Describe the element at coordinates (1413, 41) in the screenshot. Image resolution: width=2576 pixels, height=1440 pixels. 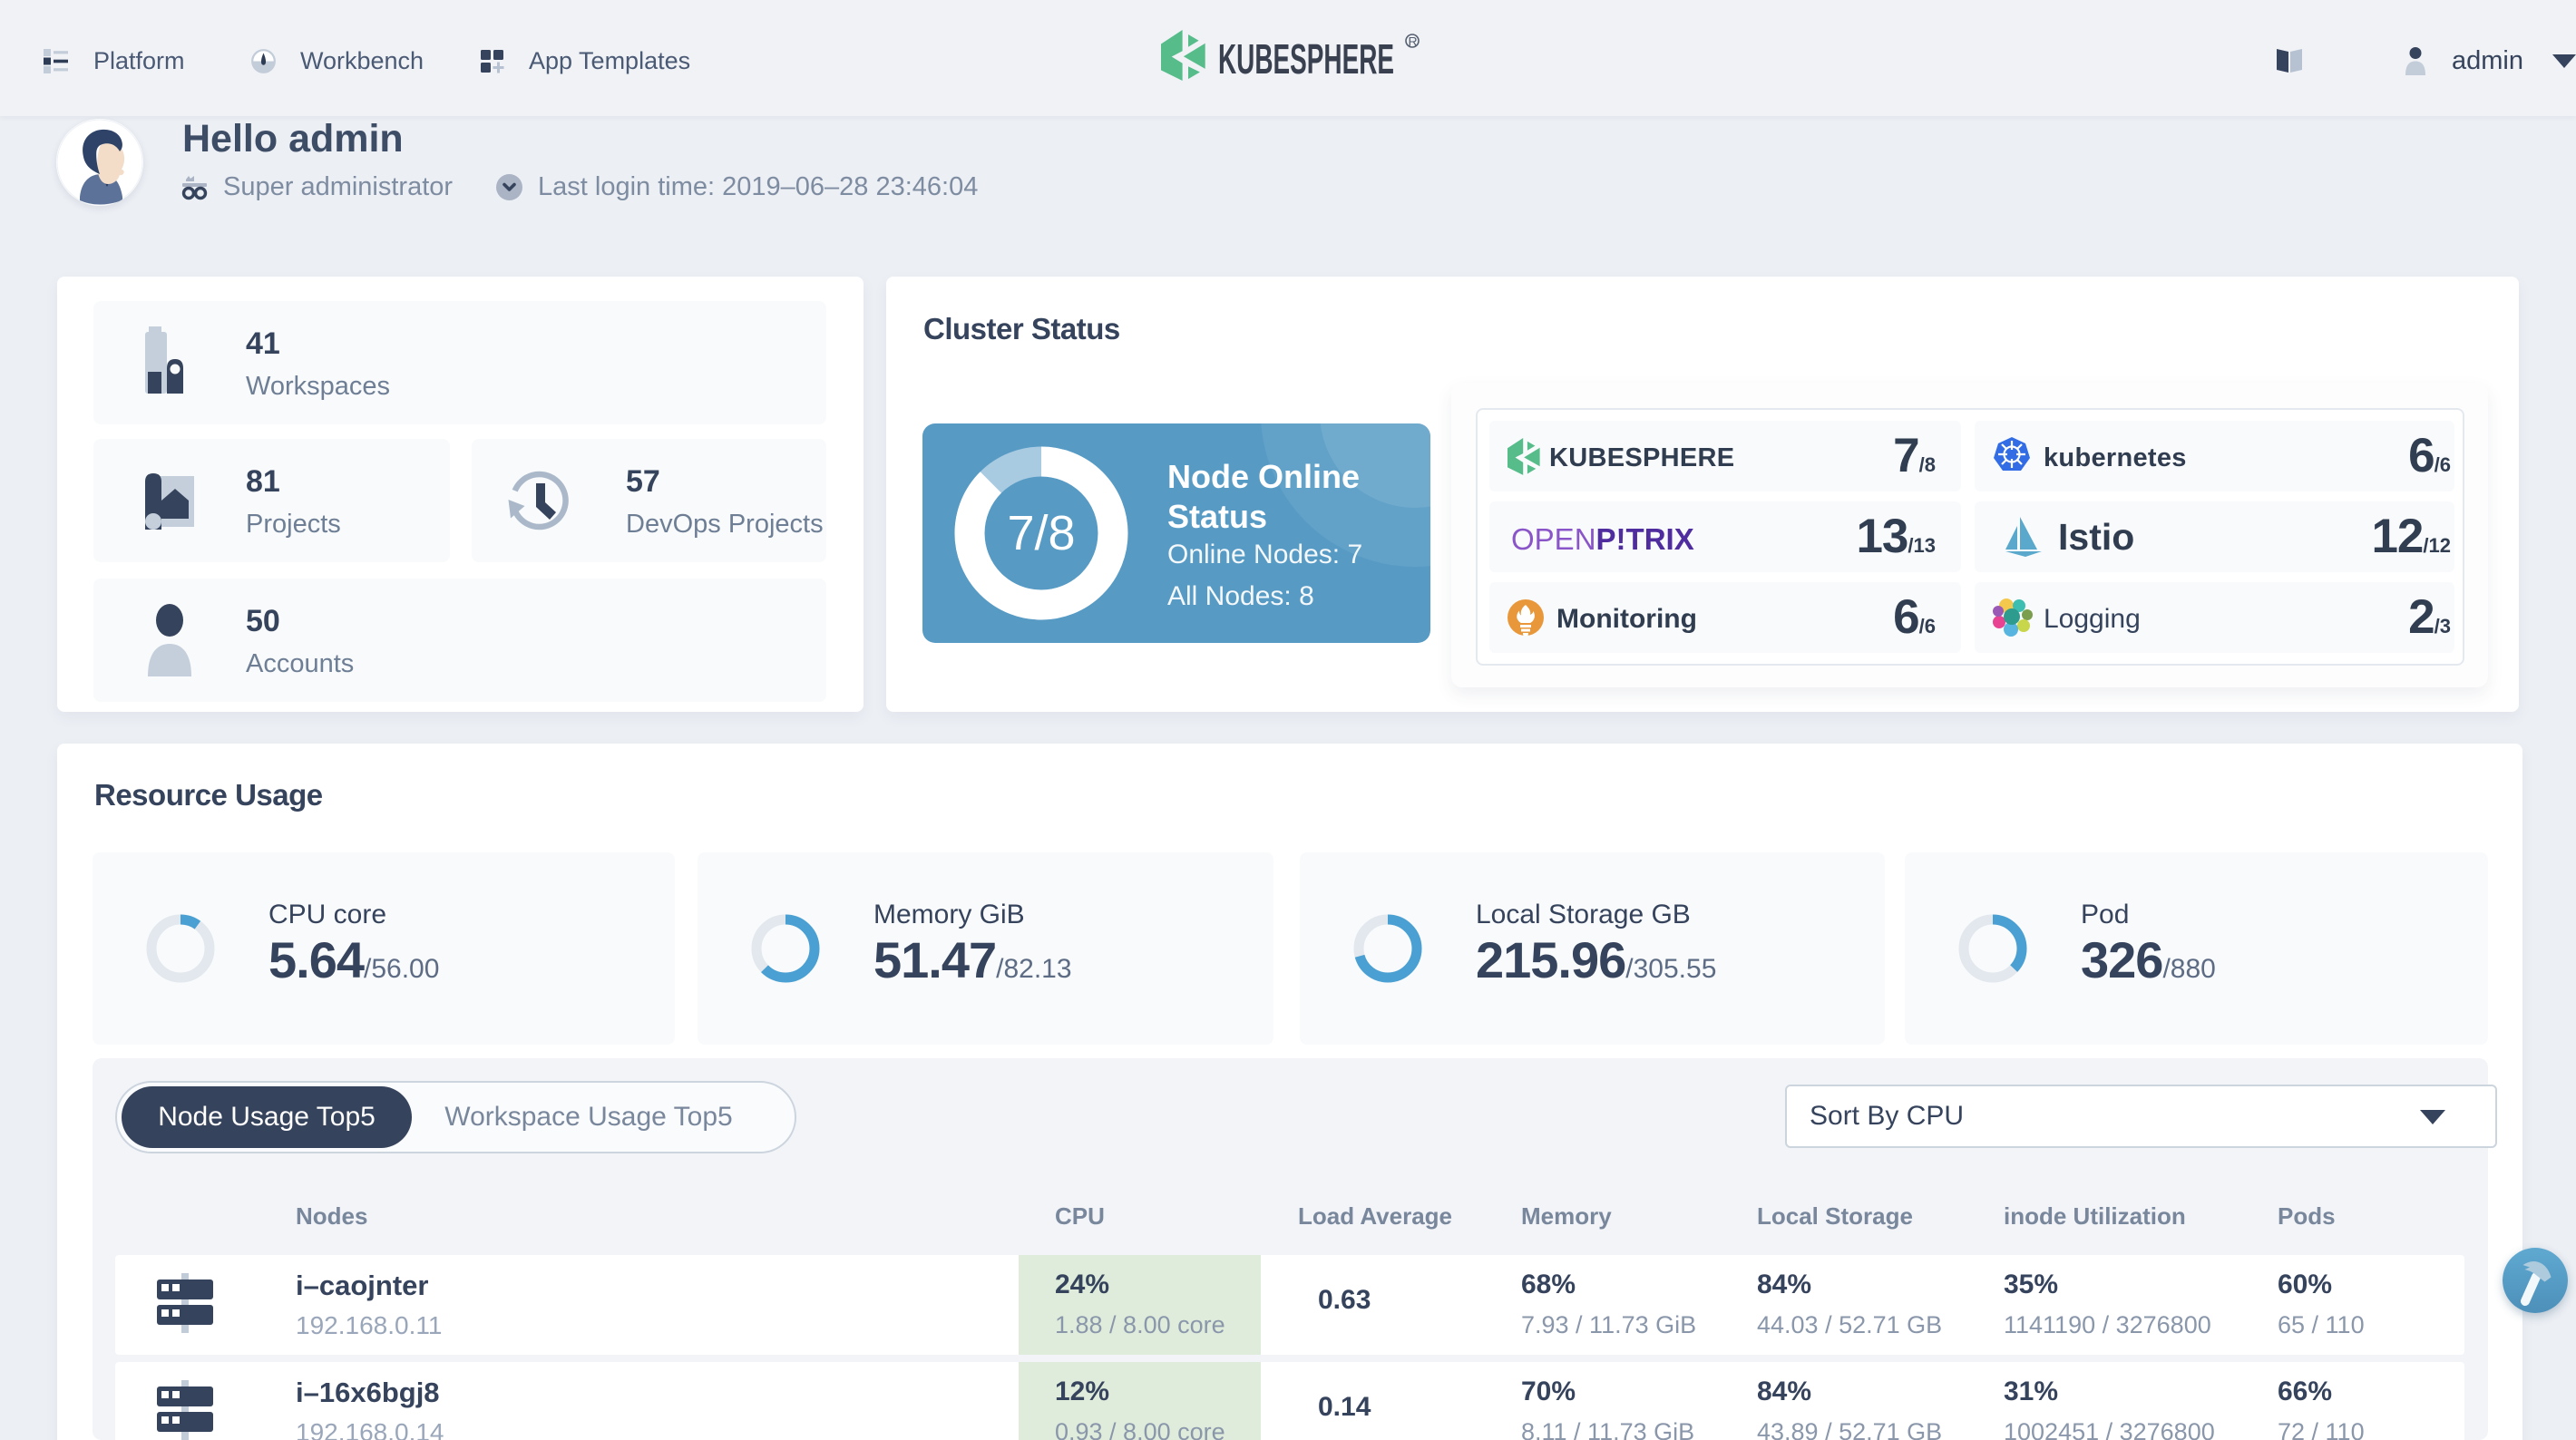
I see `svg-text: R` at that location.